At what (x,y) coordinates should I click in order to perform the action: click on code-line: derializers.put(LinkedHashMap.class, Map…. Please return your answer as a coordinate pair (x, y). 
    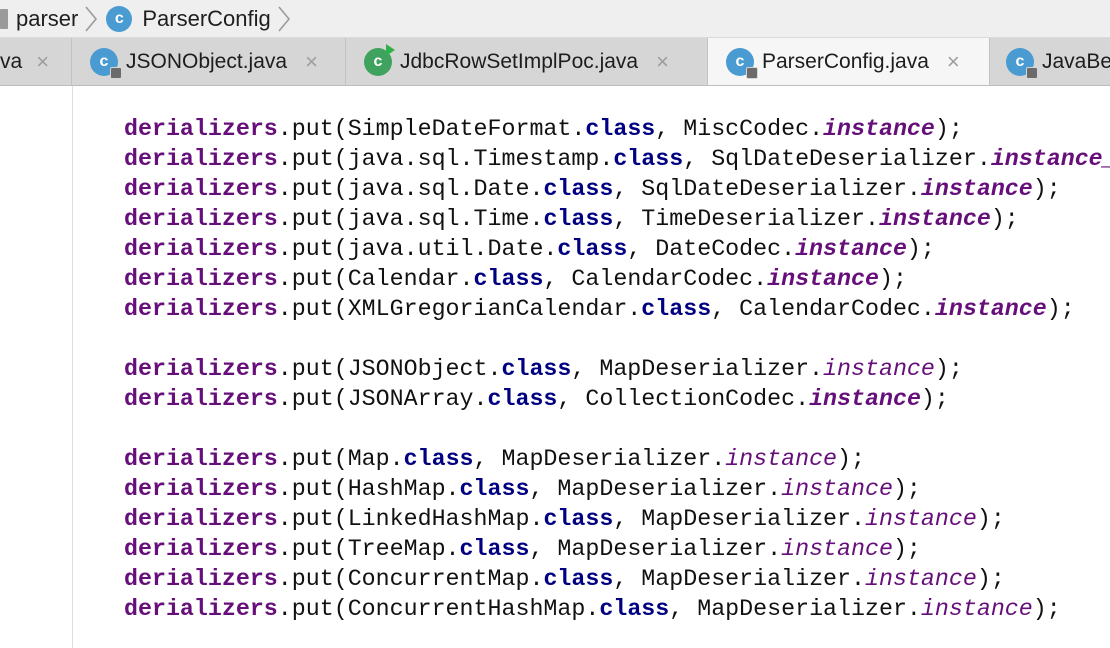
    Looking at the image, I should click on (617, 519).